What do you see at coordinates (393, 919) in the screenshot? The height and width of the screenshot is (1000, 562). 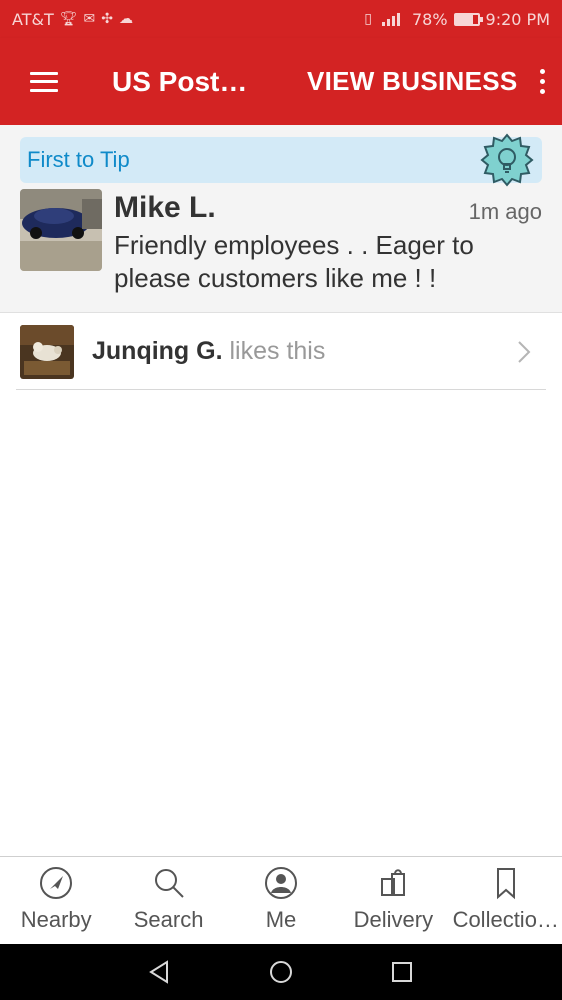 I see `nav-label-delivery: Delivery` at bounding box center [393, 919].